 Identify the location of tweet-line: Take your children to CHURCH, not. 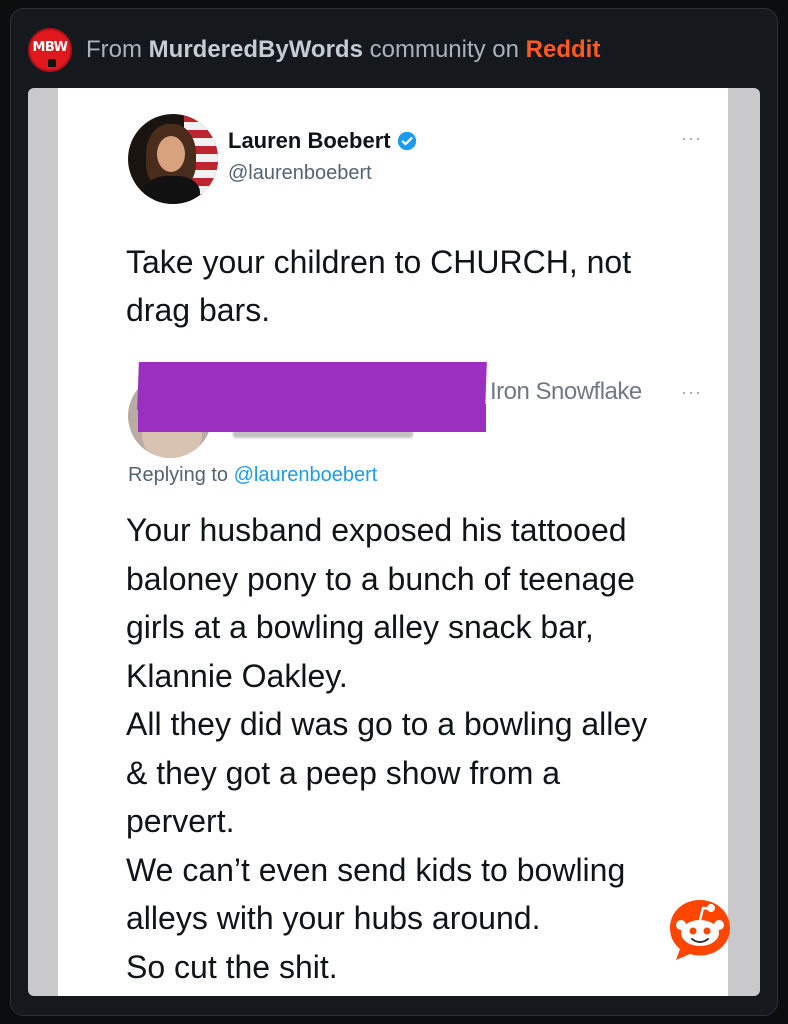
(379, 262).